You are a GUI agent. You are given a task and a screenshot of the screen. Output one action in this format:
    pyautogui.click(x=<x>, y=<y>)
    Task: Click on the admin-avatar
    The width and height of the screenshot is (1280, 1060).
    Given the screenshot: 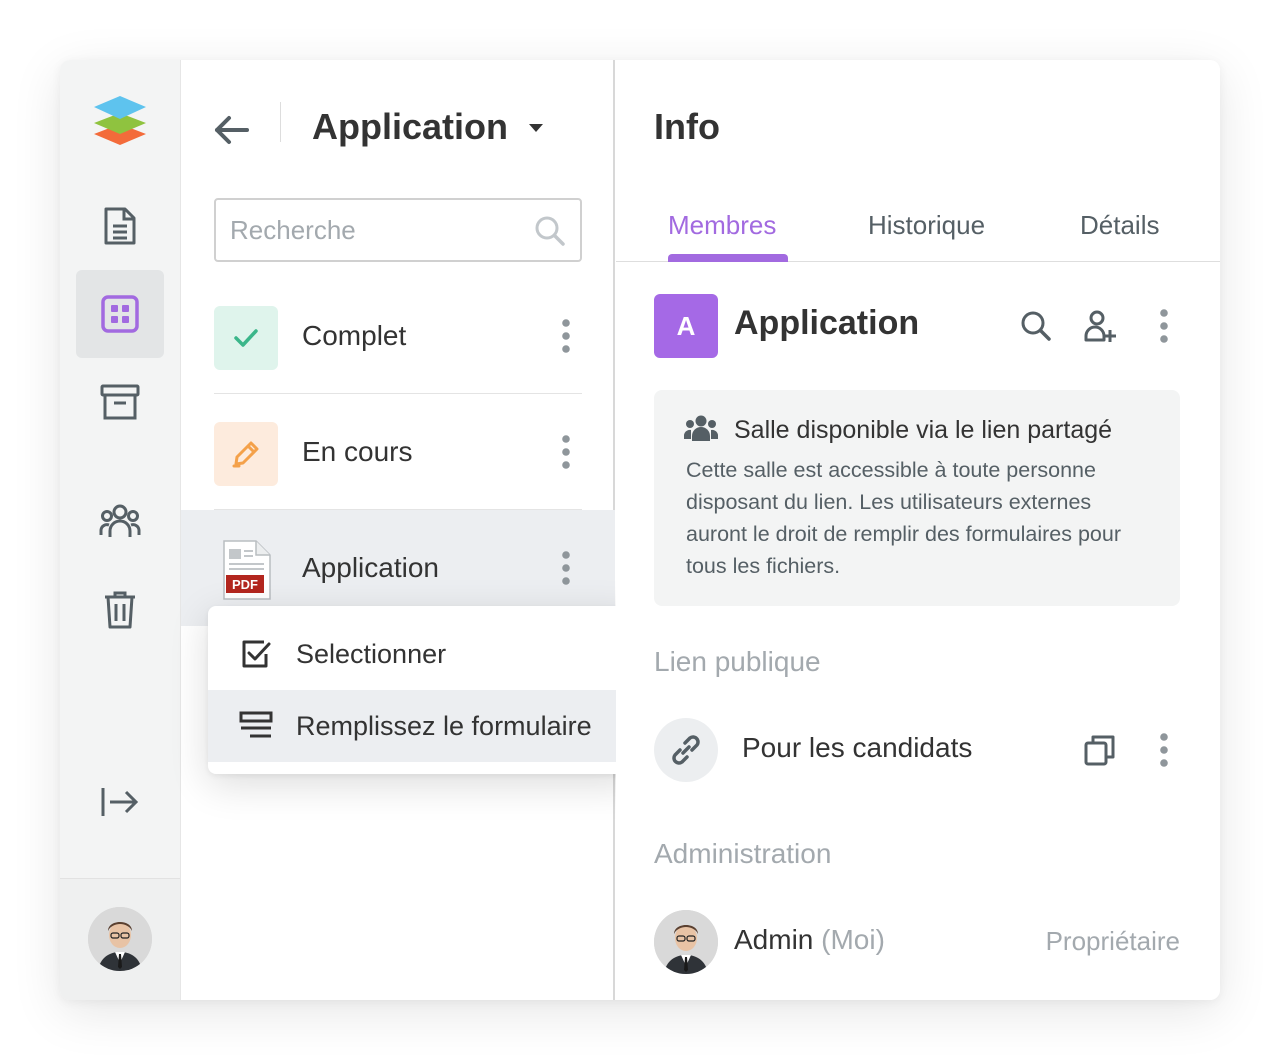 What is the action you would take?
    pyautogui.click(x=686, y=942)
    